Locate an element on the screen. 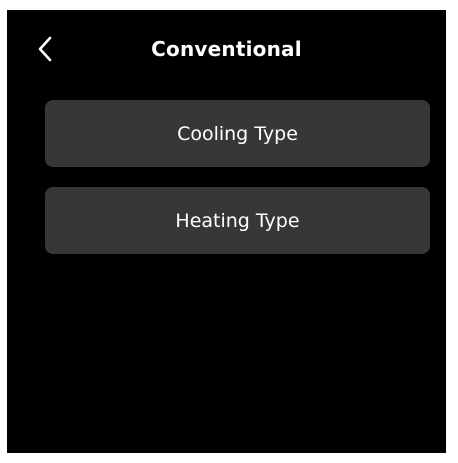  page-title: Conventional is located at coordinates (226, 49).